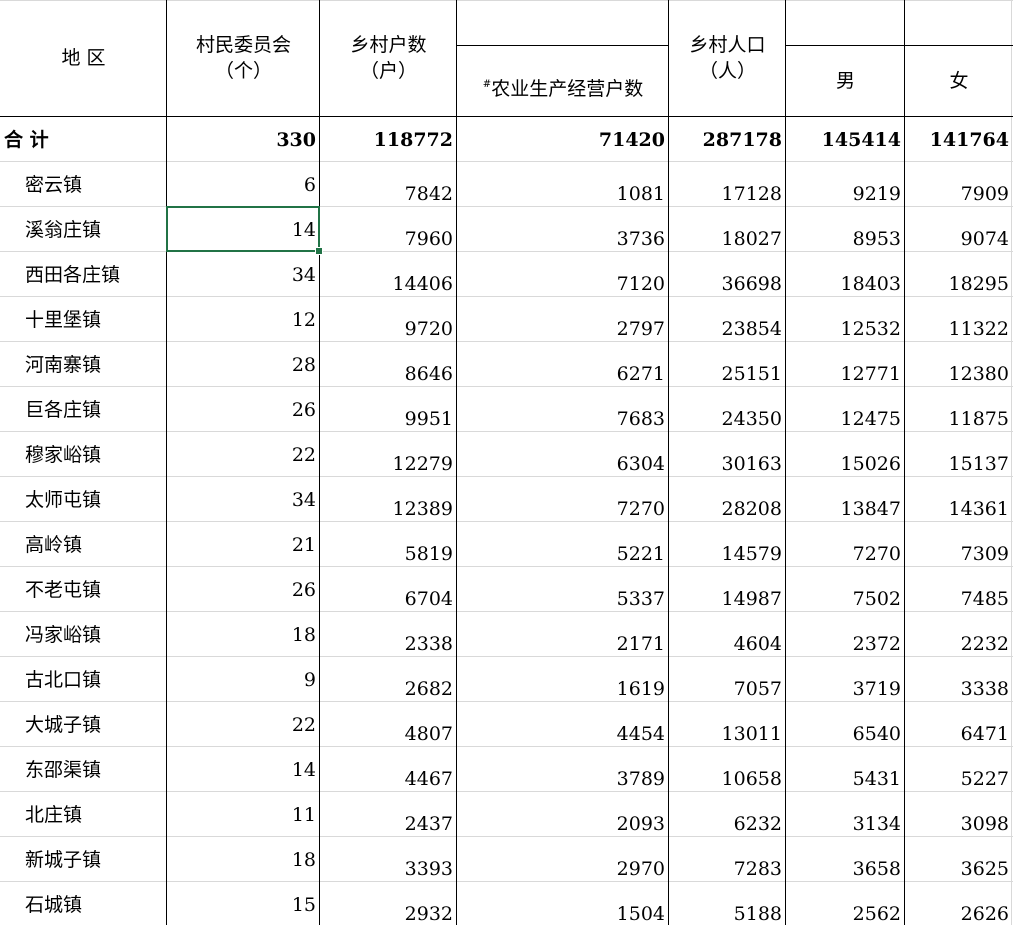  What do you see at coordinates (83, 275) in the screenshot?
I see `cell-name: 西田各庄镇` at bounding box center [83, 275].